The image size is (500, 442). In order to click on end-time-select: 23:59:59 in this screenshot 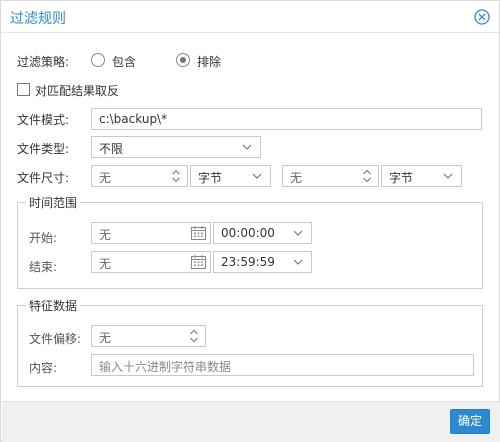, I will do `click(262, 262)`.